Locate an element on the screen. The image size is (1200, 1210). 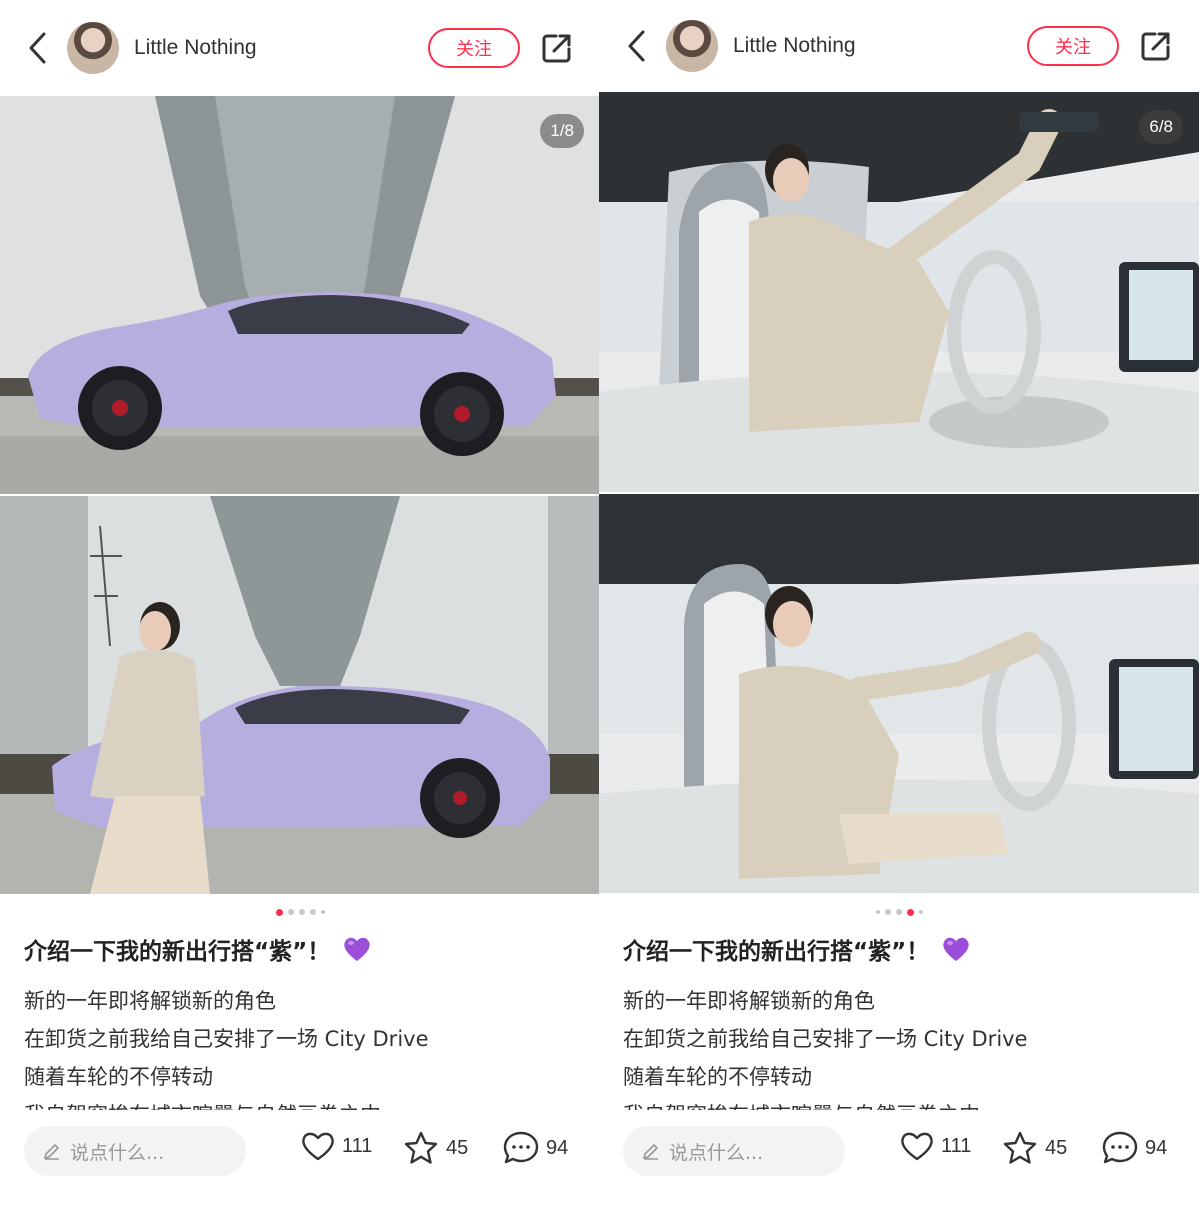
image-counter: 1/8 is located at coordinates (562, 131).